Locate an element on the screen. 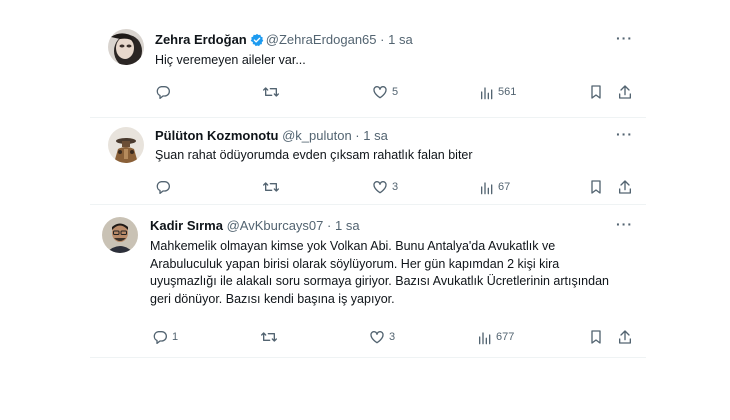  views-button: 677 is located at coordinates (496, 337).